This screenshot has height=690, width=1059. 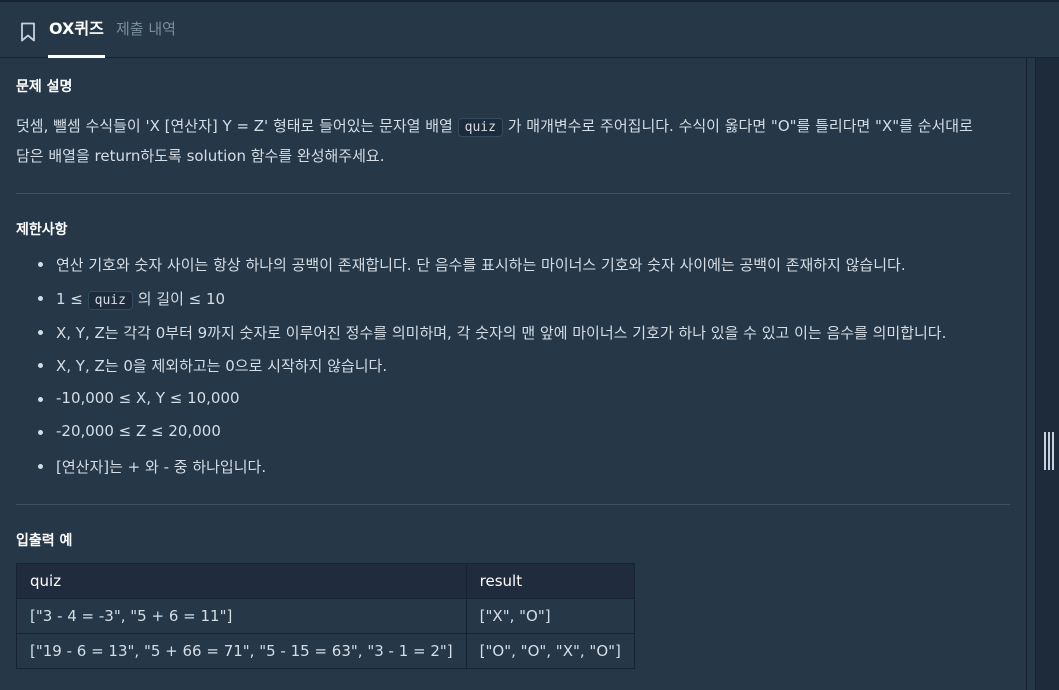 I want to click on cell-result: ["O", "O", "X", "O"], so click(x=550, y=651).